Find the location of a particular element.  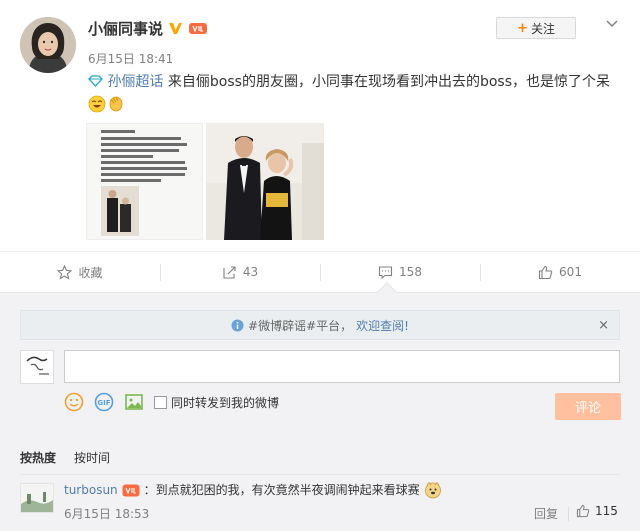

post-date: 6月15日 18:41 is located at coordinates (130, 58).